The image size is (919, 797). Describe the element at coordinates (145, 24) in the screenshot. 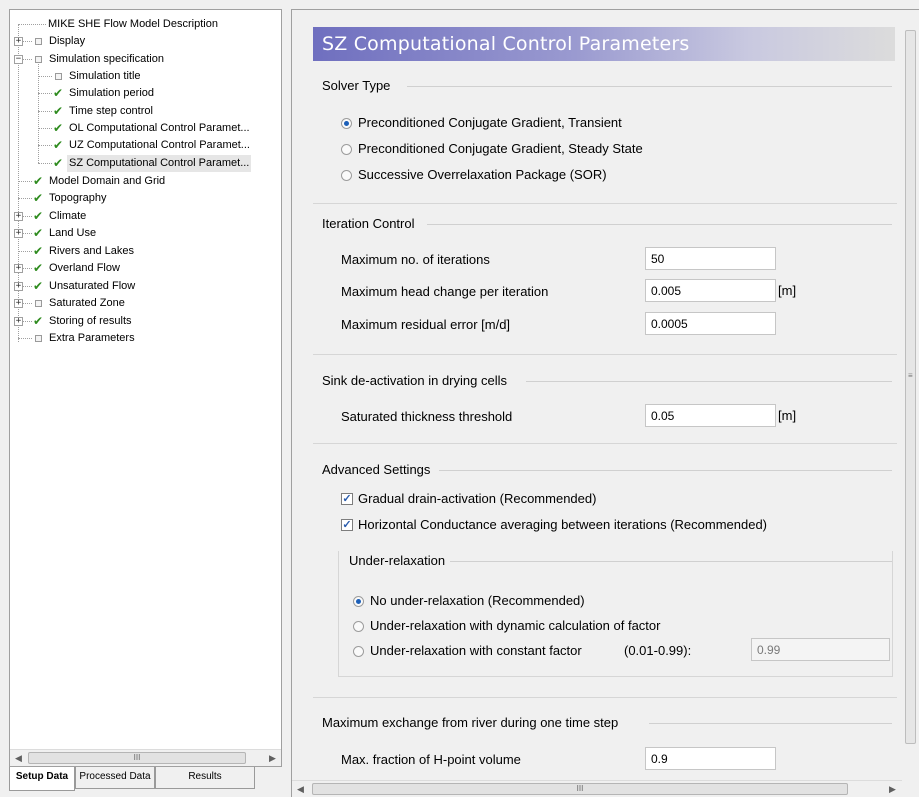

I see `tree-item-flow-model-description: MIKE SHE Flow Model Description` at that location.